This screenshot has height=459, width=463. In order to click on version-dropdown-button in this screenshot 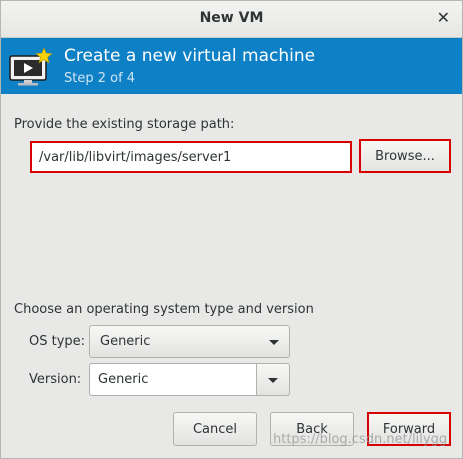, I will do `click(273, 379)`.